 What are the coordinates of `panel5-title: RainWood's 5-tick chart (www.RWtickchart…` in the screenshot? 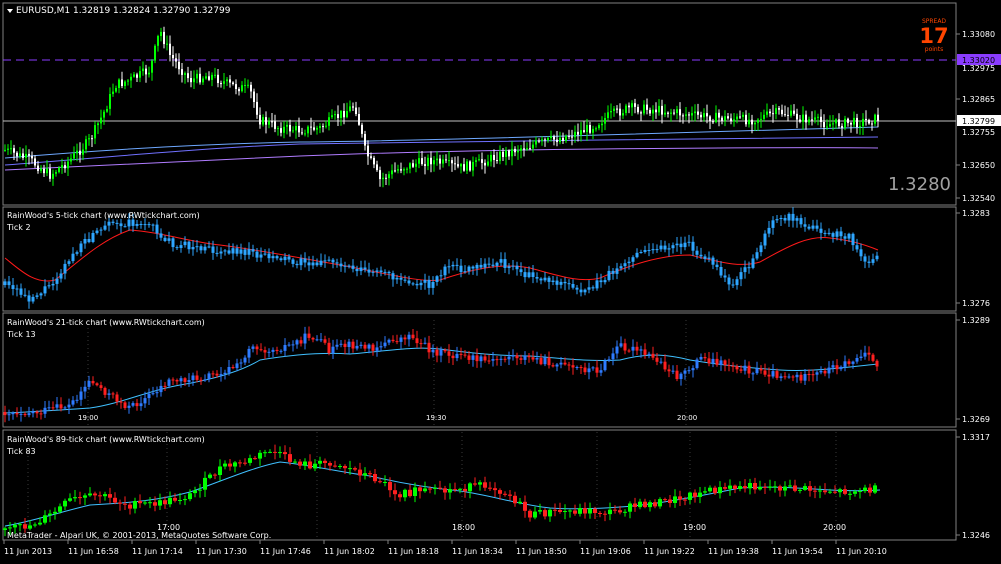 It's located at (103, 215).